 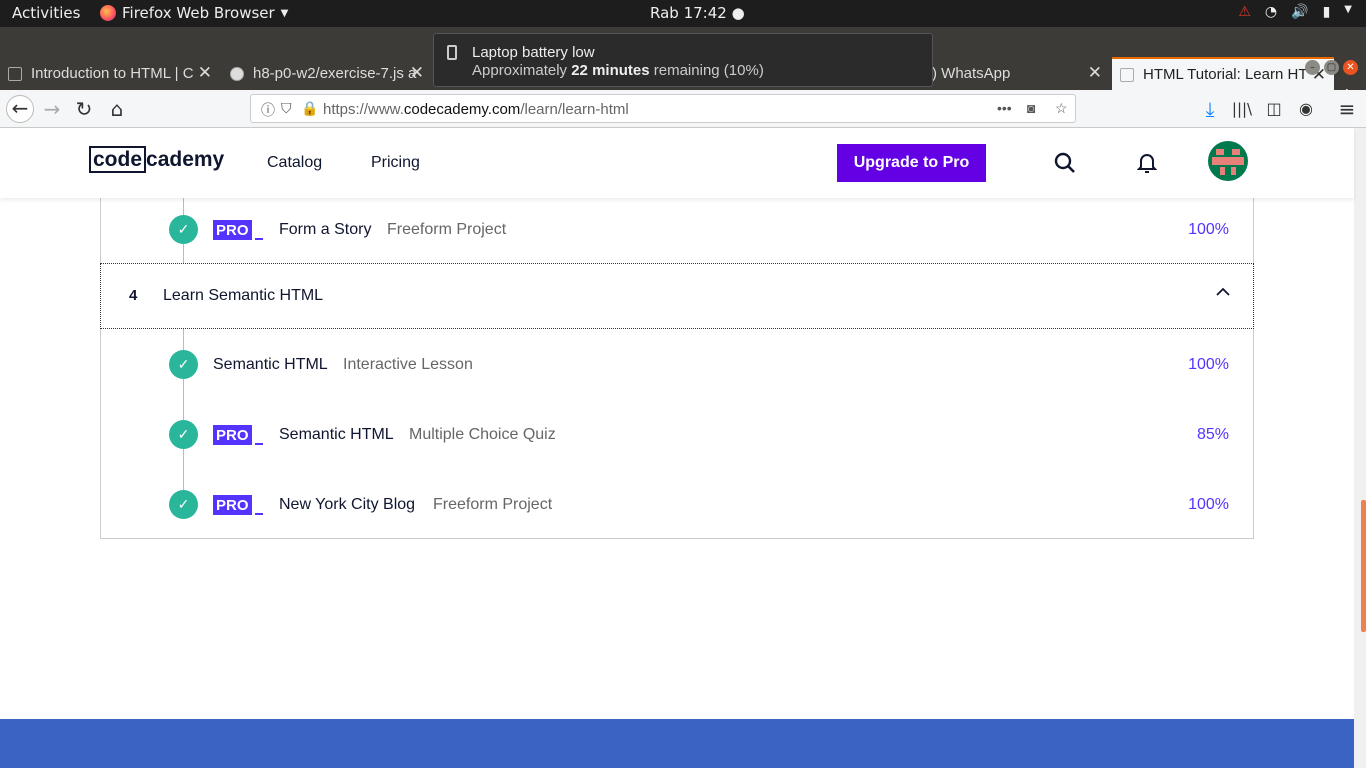 I want to click on app-menu: Firefox Web Browser ▼, so click(x=194, y=13).